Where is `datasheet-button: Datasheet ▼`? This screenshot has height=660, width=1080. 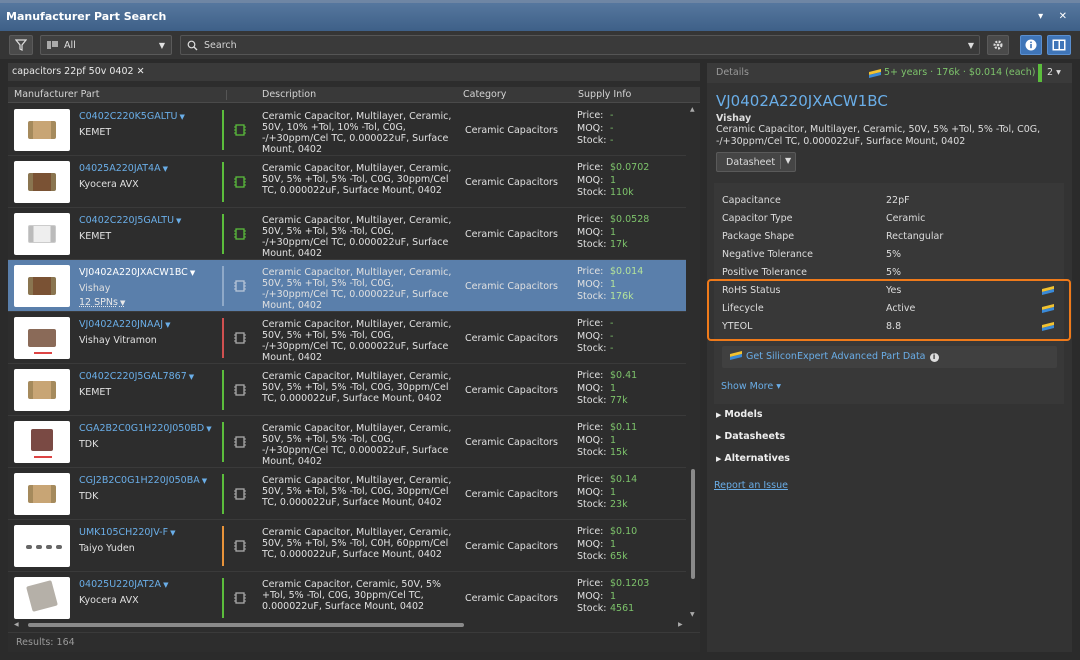 datasheet-button: Datasheet ▼ is located at coordinates (756, 162).